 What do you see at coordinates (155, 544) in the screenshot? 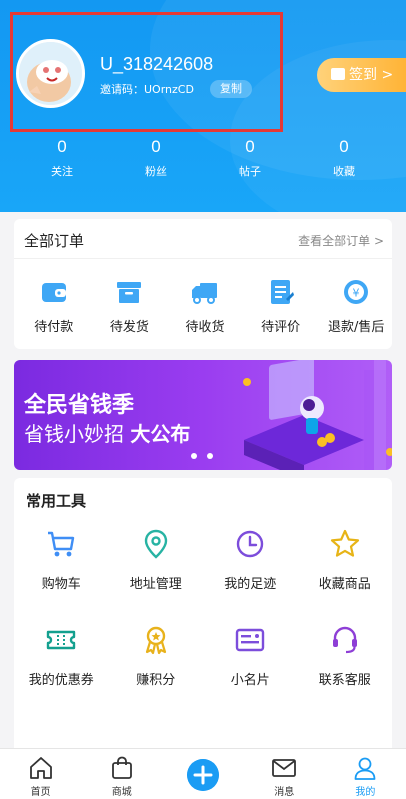
I see `location-icon` at bounding box center [155, 544].